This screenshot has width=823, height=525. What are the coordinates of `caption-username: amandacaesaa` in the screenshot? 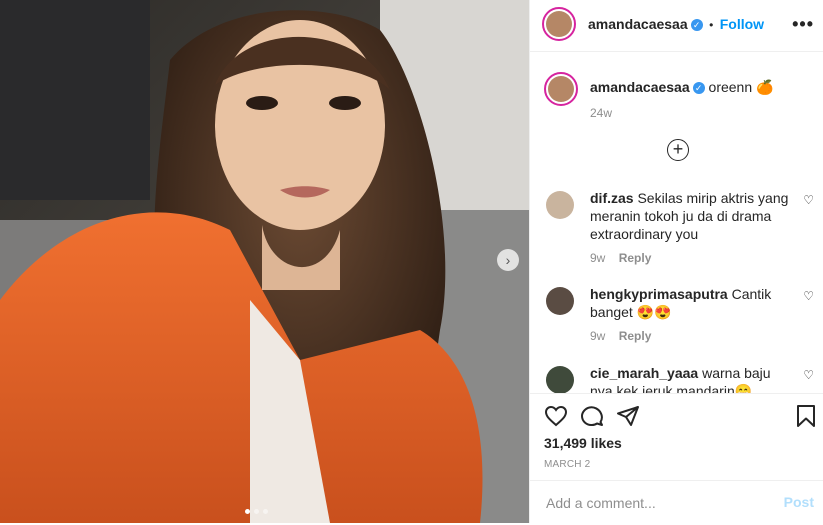 It's located at (640, 87).